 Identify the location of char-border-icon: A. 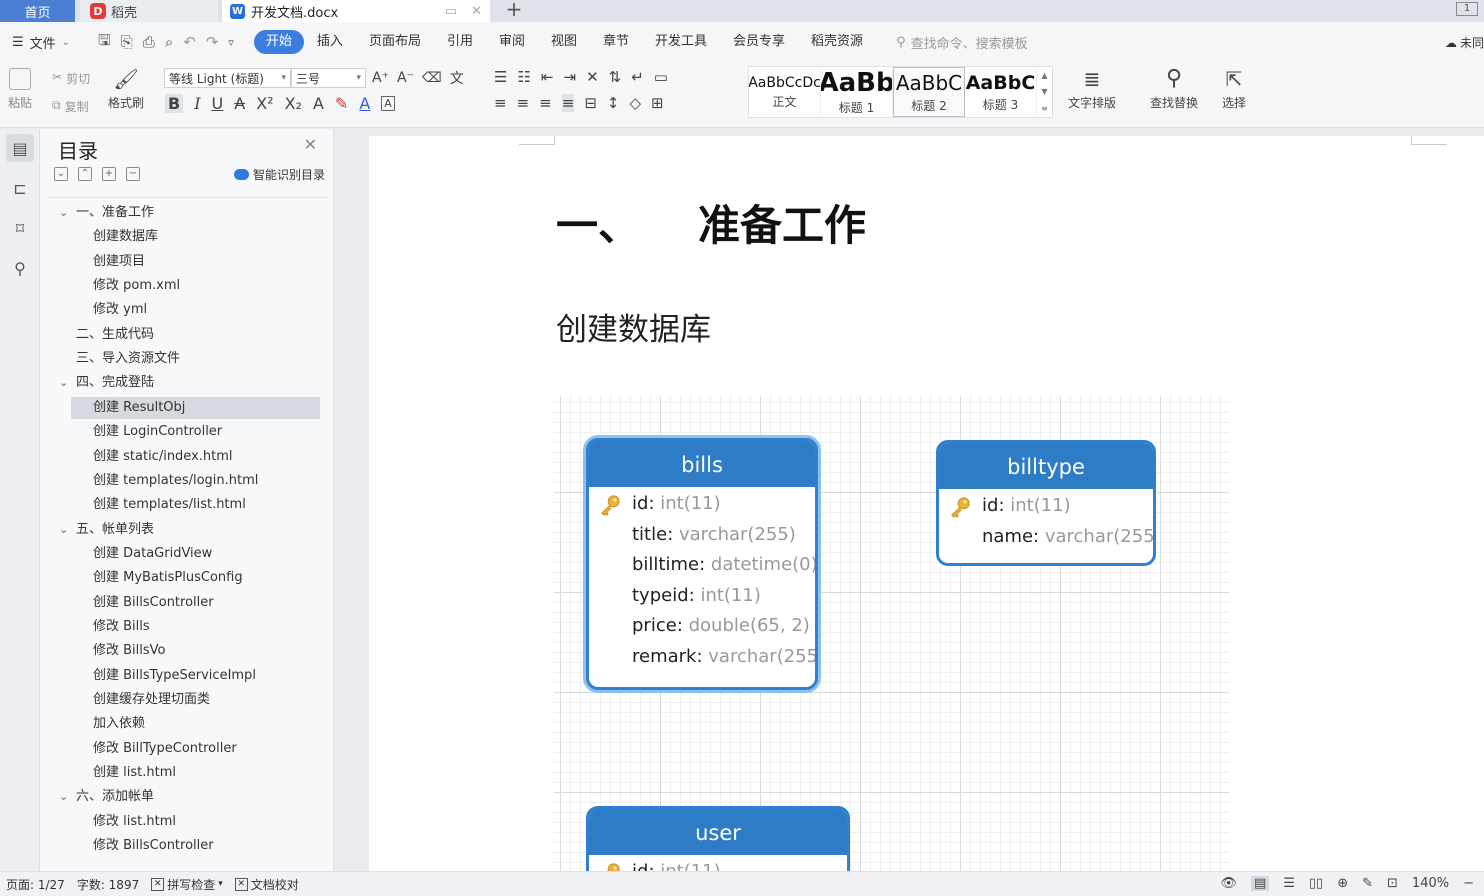
(388, 103).